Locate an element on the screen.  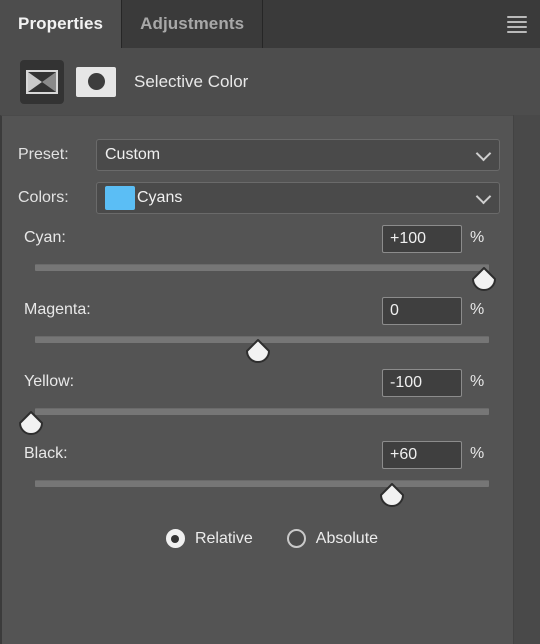
cyan-slider-track is located at coordinates (262, 267).